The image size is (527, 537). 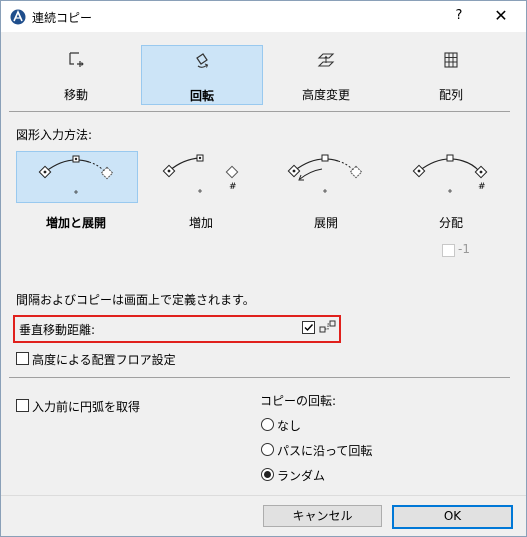 What do you see at coordinates (327, 326) in the screenshot?
I see `linked-elevation-icon` at bounding box center [327, 326].